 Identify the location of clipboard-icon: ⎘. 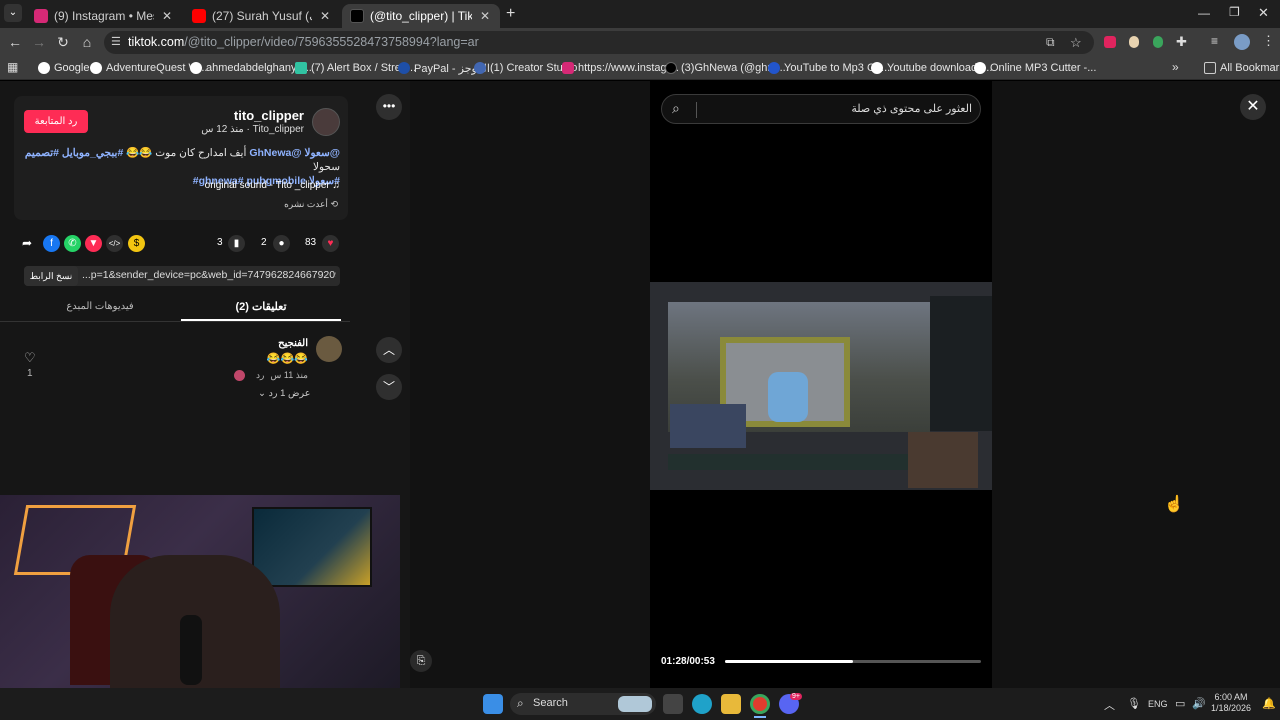
(421, 661).